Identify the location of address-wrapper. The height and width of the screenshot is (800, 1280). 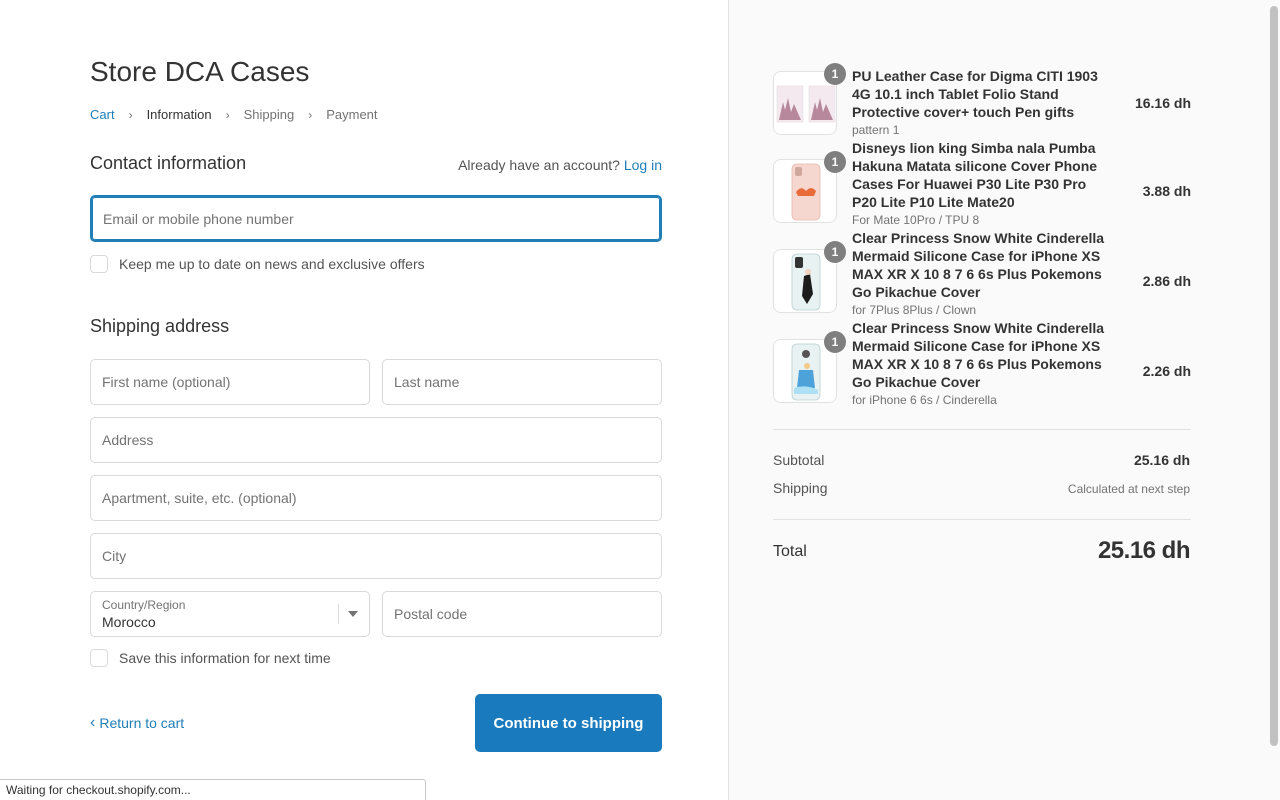
(376, 440).